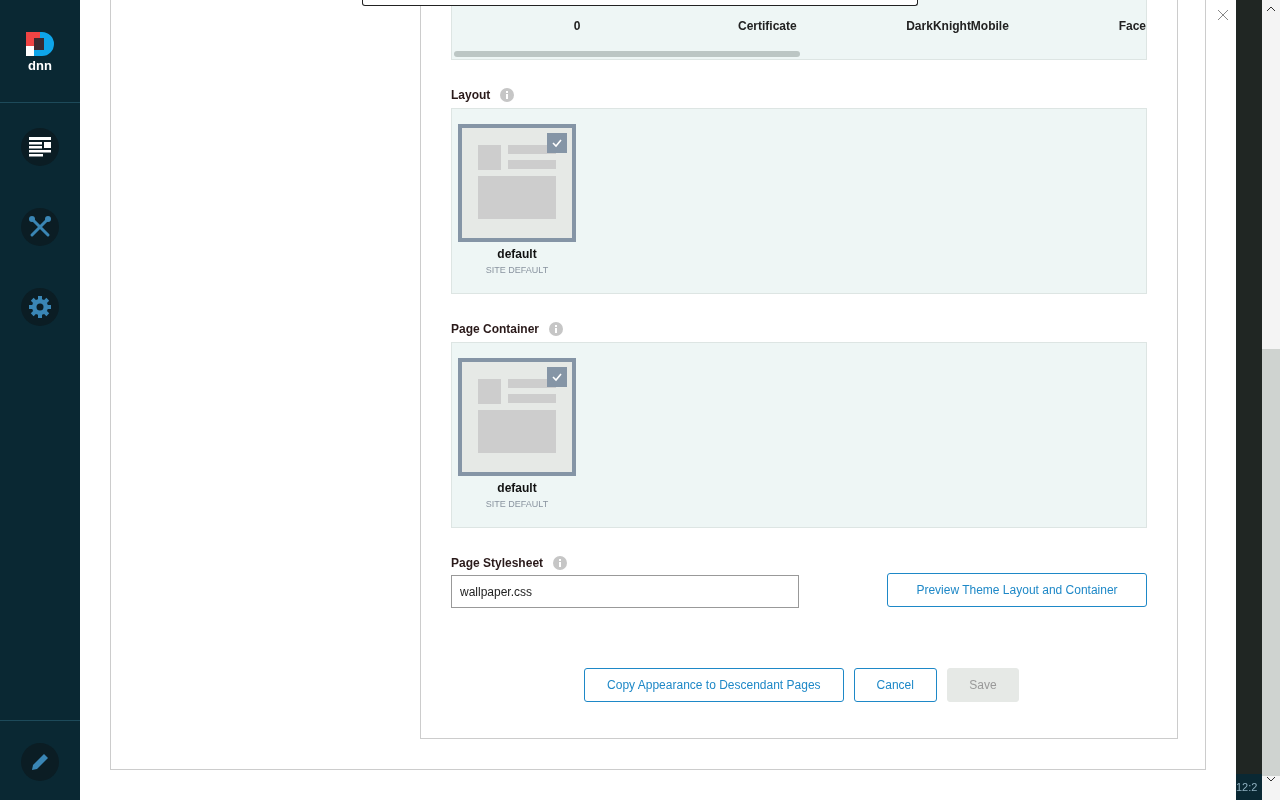 Image resolution: width=1280 pixels, height=800 pixels. I want to click on wrench-icon, so click(40, 227).